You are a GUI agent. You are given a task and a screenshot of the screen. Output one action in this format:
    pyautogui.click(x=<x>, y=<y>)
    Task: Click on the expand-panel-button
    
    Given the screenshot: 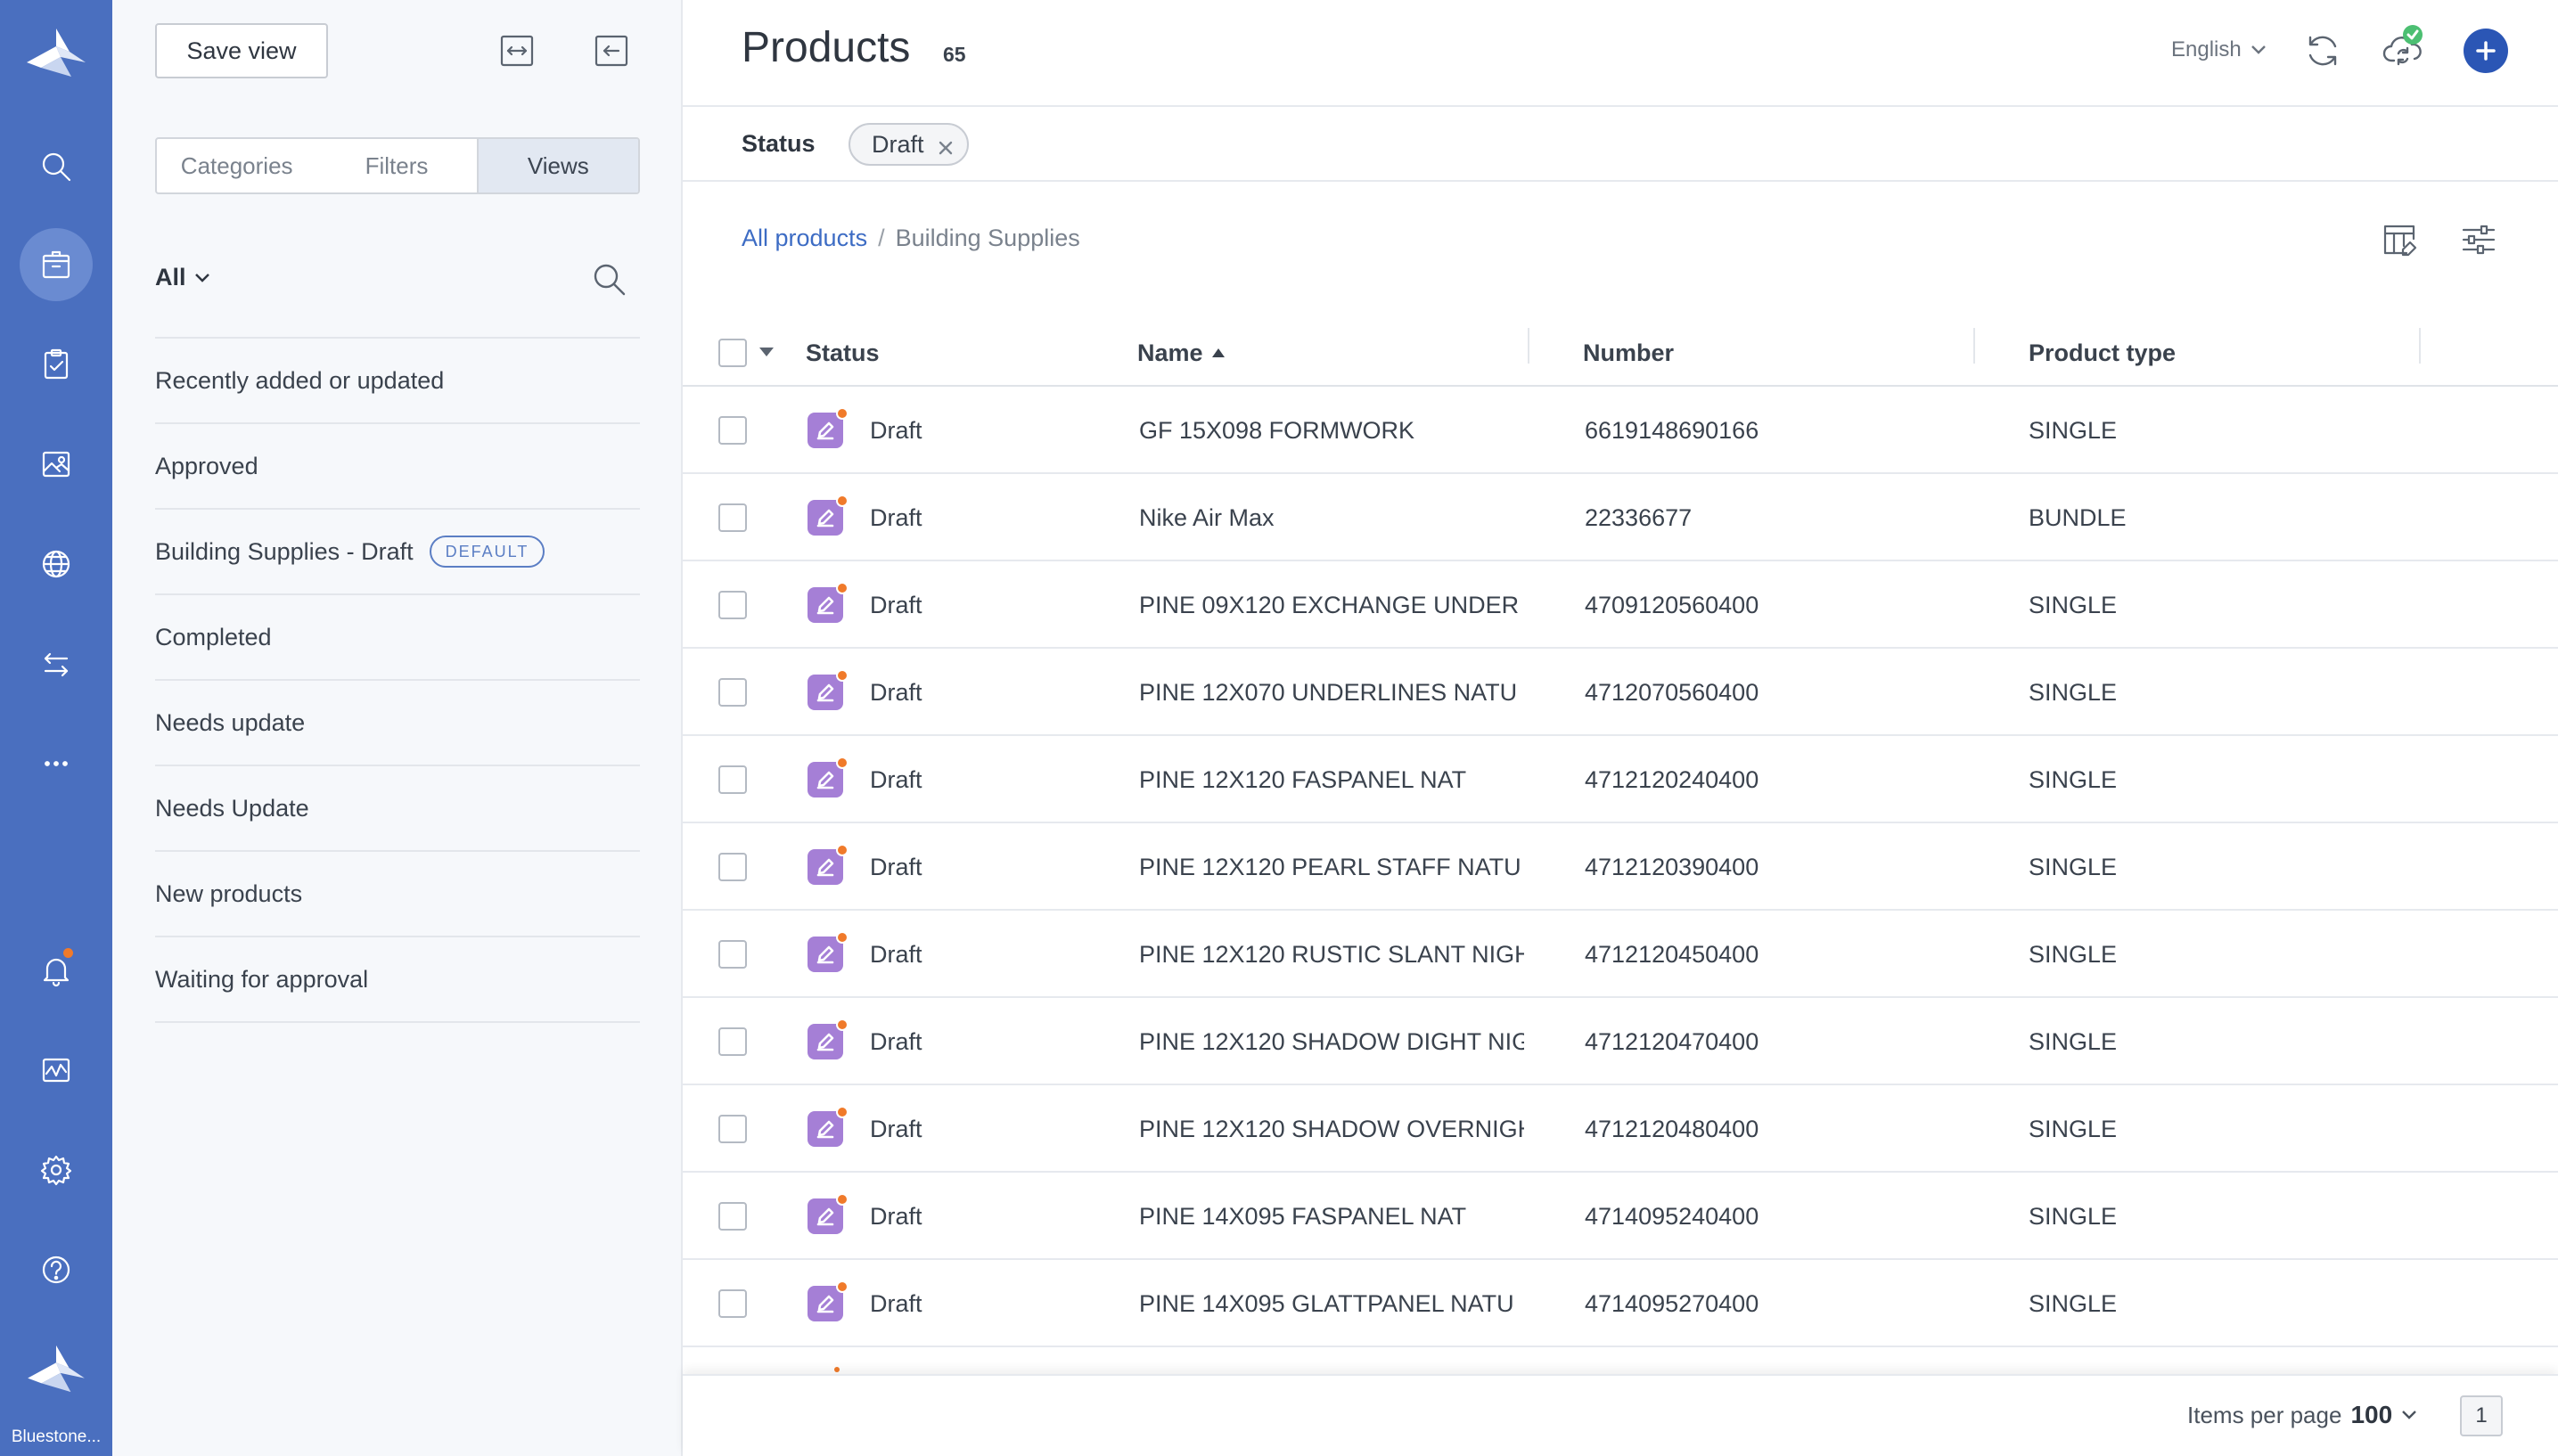 What is the action you would take?
    pyautogui.click(x=517, y=51)
    